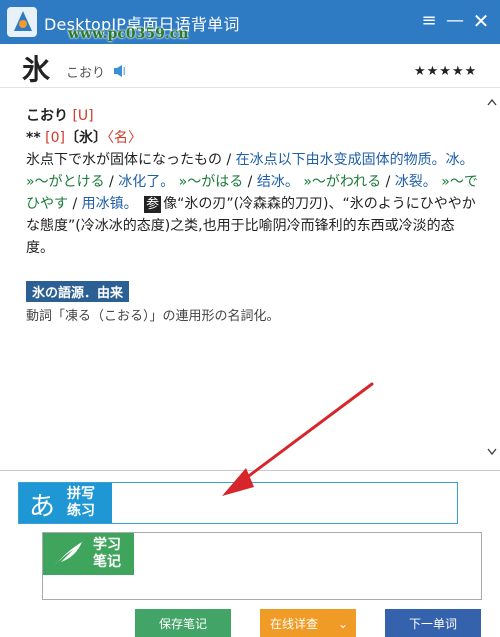  What do you see at coordinates (250, 22) in the screenshot?
I see `title-bar: DesktopJP桌面日语背单词 www.pc0359.cn ≡ — ✕` at bounding box center [250, 22].